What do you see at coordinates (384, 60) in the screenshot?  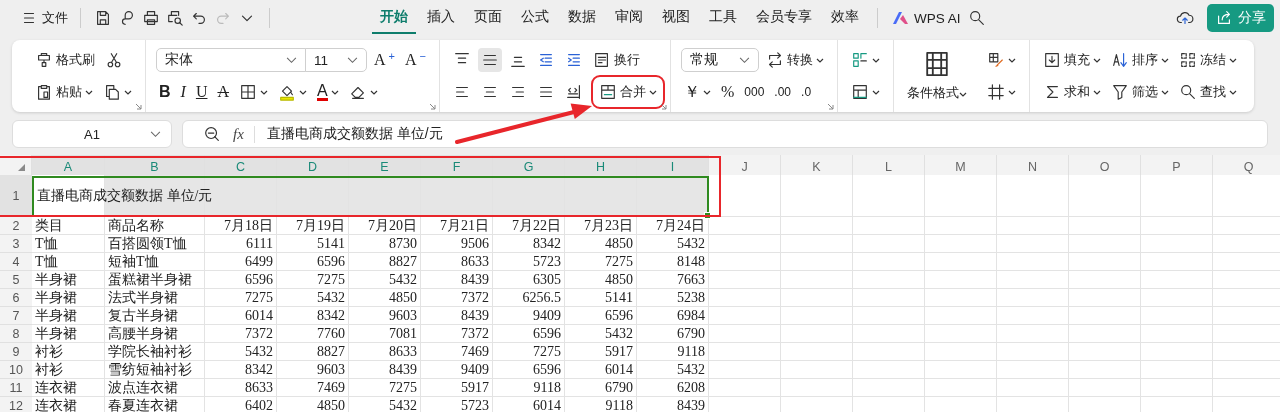 I see `increase-font-button: A +` at bounding box center [384, 60].